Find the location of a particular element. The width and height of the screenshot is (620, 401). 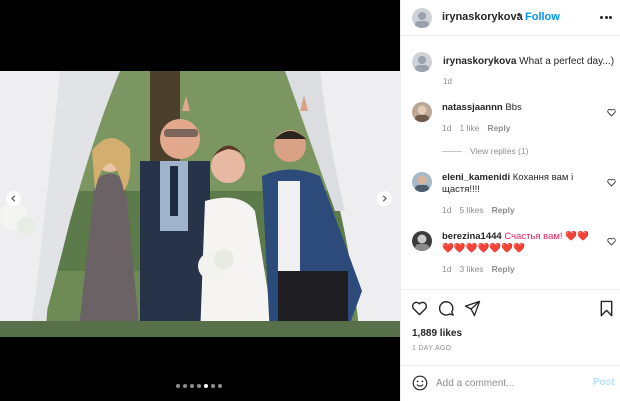

likes-count: 1,889 likes is located at coordinates (437, 333).